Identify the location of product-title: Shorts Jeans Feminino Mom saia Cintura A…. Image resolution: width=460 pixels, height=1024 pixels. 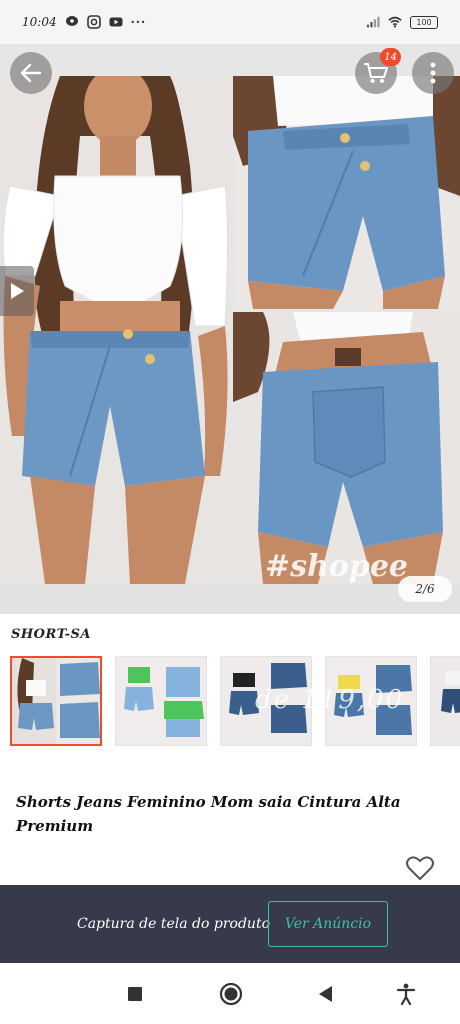
(208, 814).